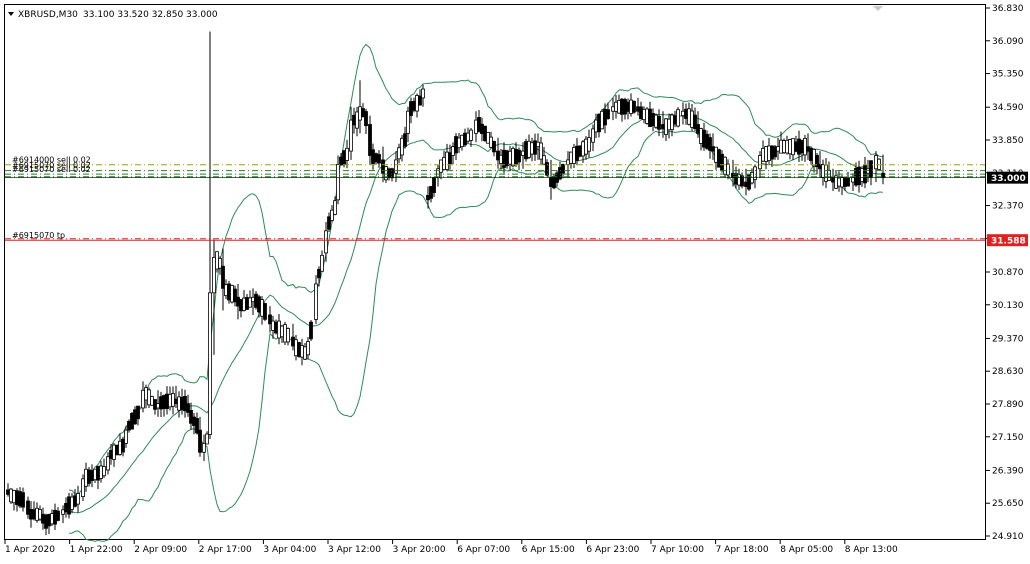 The image size is (1030, 564). Describe the element at coordinates (1008, 339) in the screenshot. I see `y-tick-label: 29.370` at that location.